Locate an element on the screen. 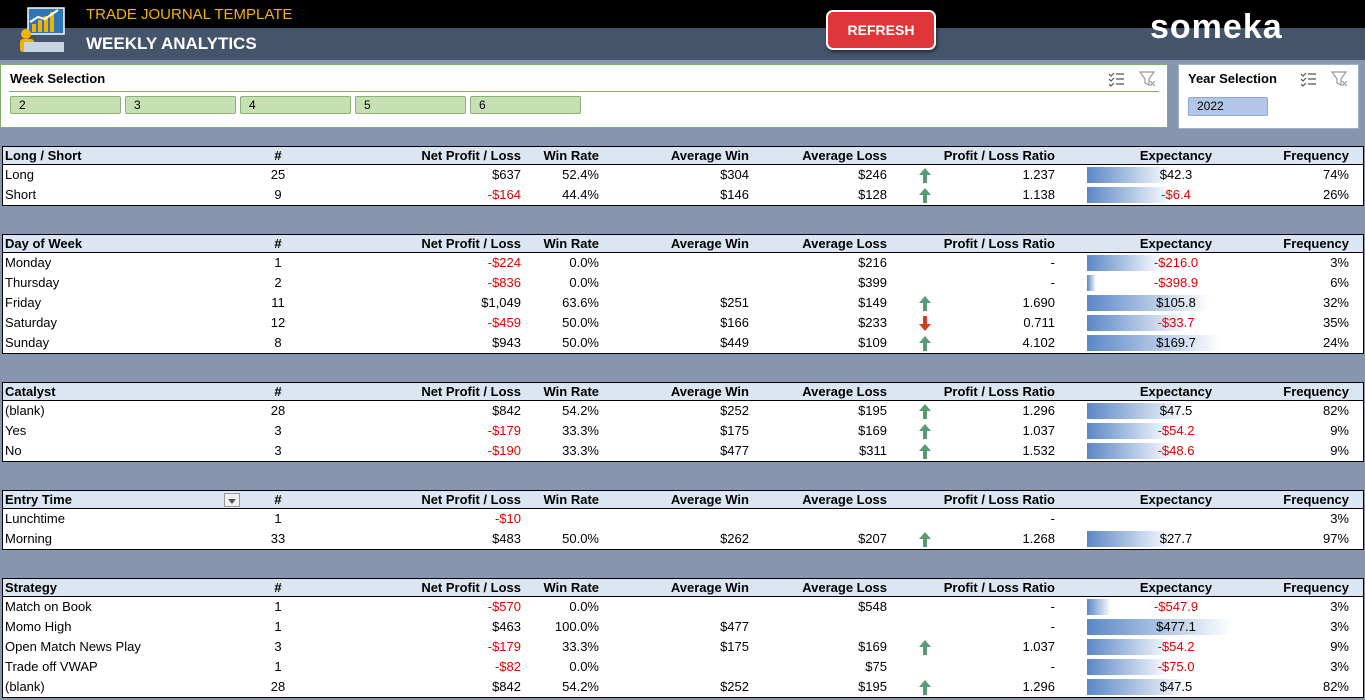 This screenshot has height=700, width=1365. pl-ratio-value: 1.237 is located at coordinates (1038, 174).